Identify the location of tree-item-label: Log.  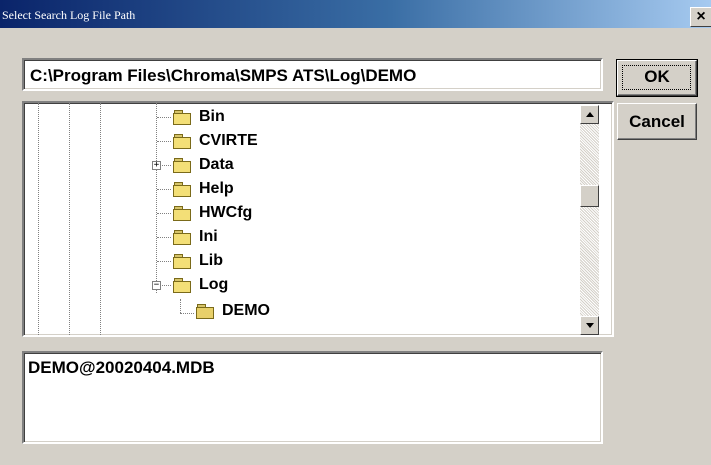
(214, 284).